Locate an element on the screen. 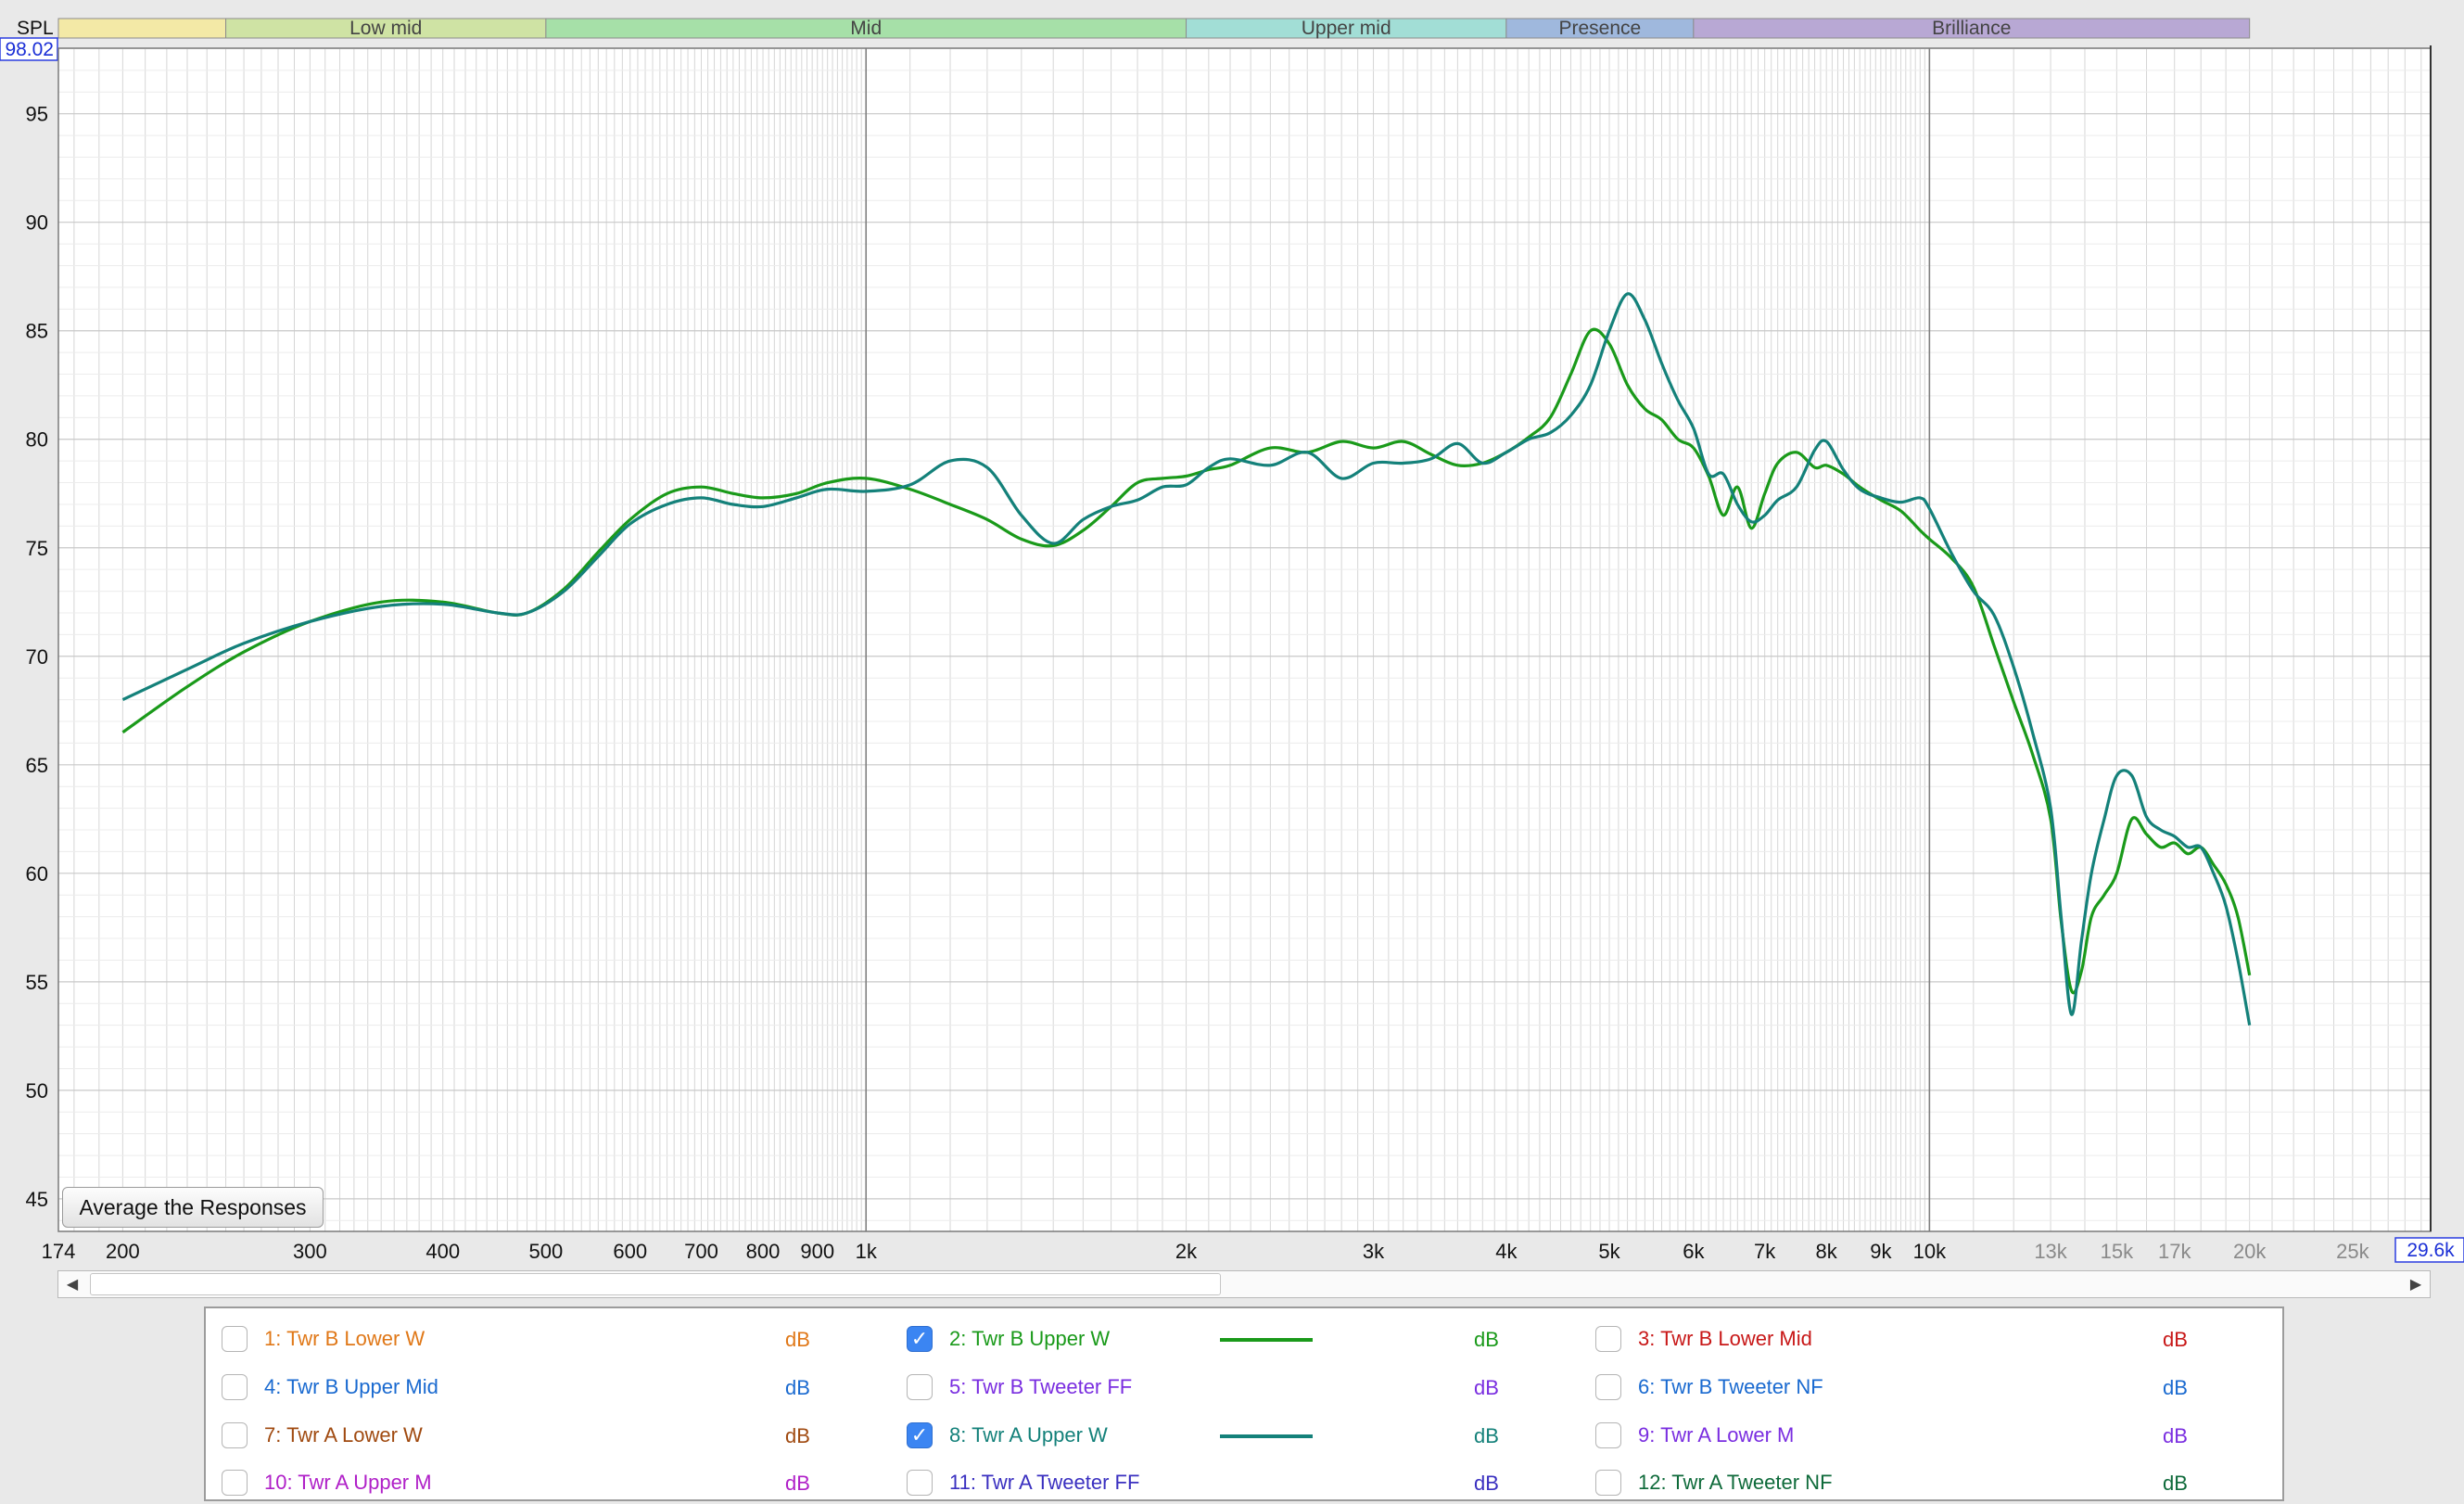 The width and height of the screenshot is (2464, 1504). x-tick-label: 800 is located at coordinates (763, 1251).